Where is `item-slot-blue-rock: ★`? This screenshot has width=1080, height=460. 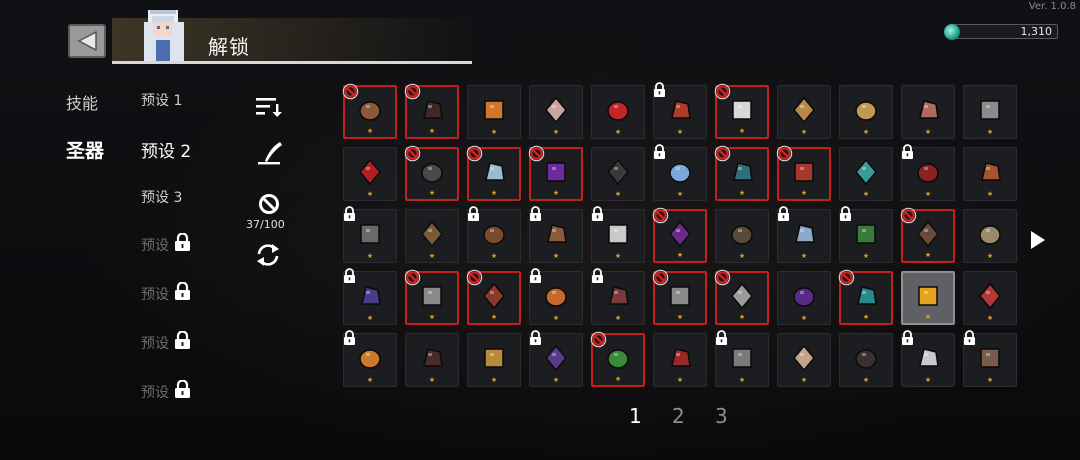 item-slot-blue-rock: ★ is located at coordinates (804, 234).